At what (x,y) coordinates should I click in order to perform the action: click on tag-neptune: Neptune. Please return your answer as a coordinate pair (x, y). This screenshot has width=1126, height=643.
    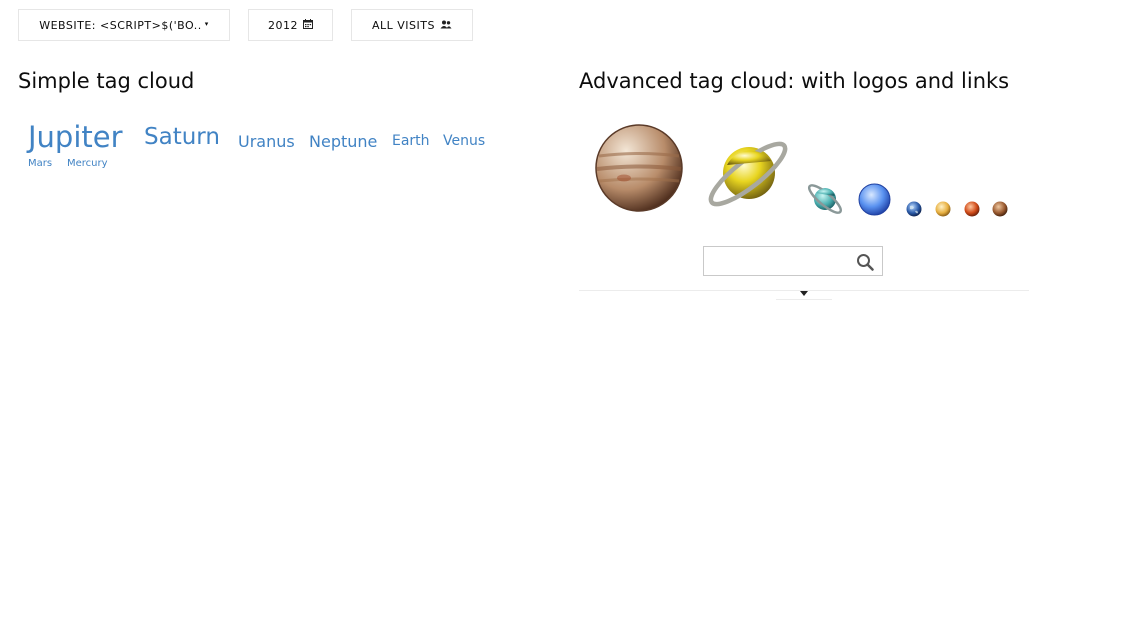
    Looking at the image, I should click on (343, 141).